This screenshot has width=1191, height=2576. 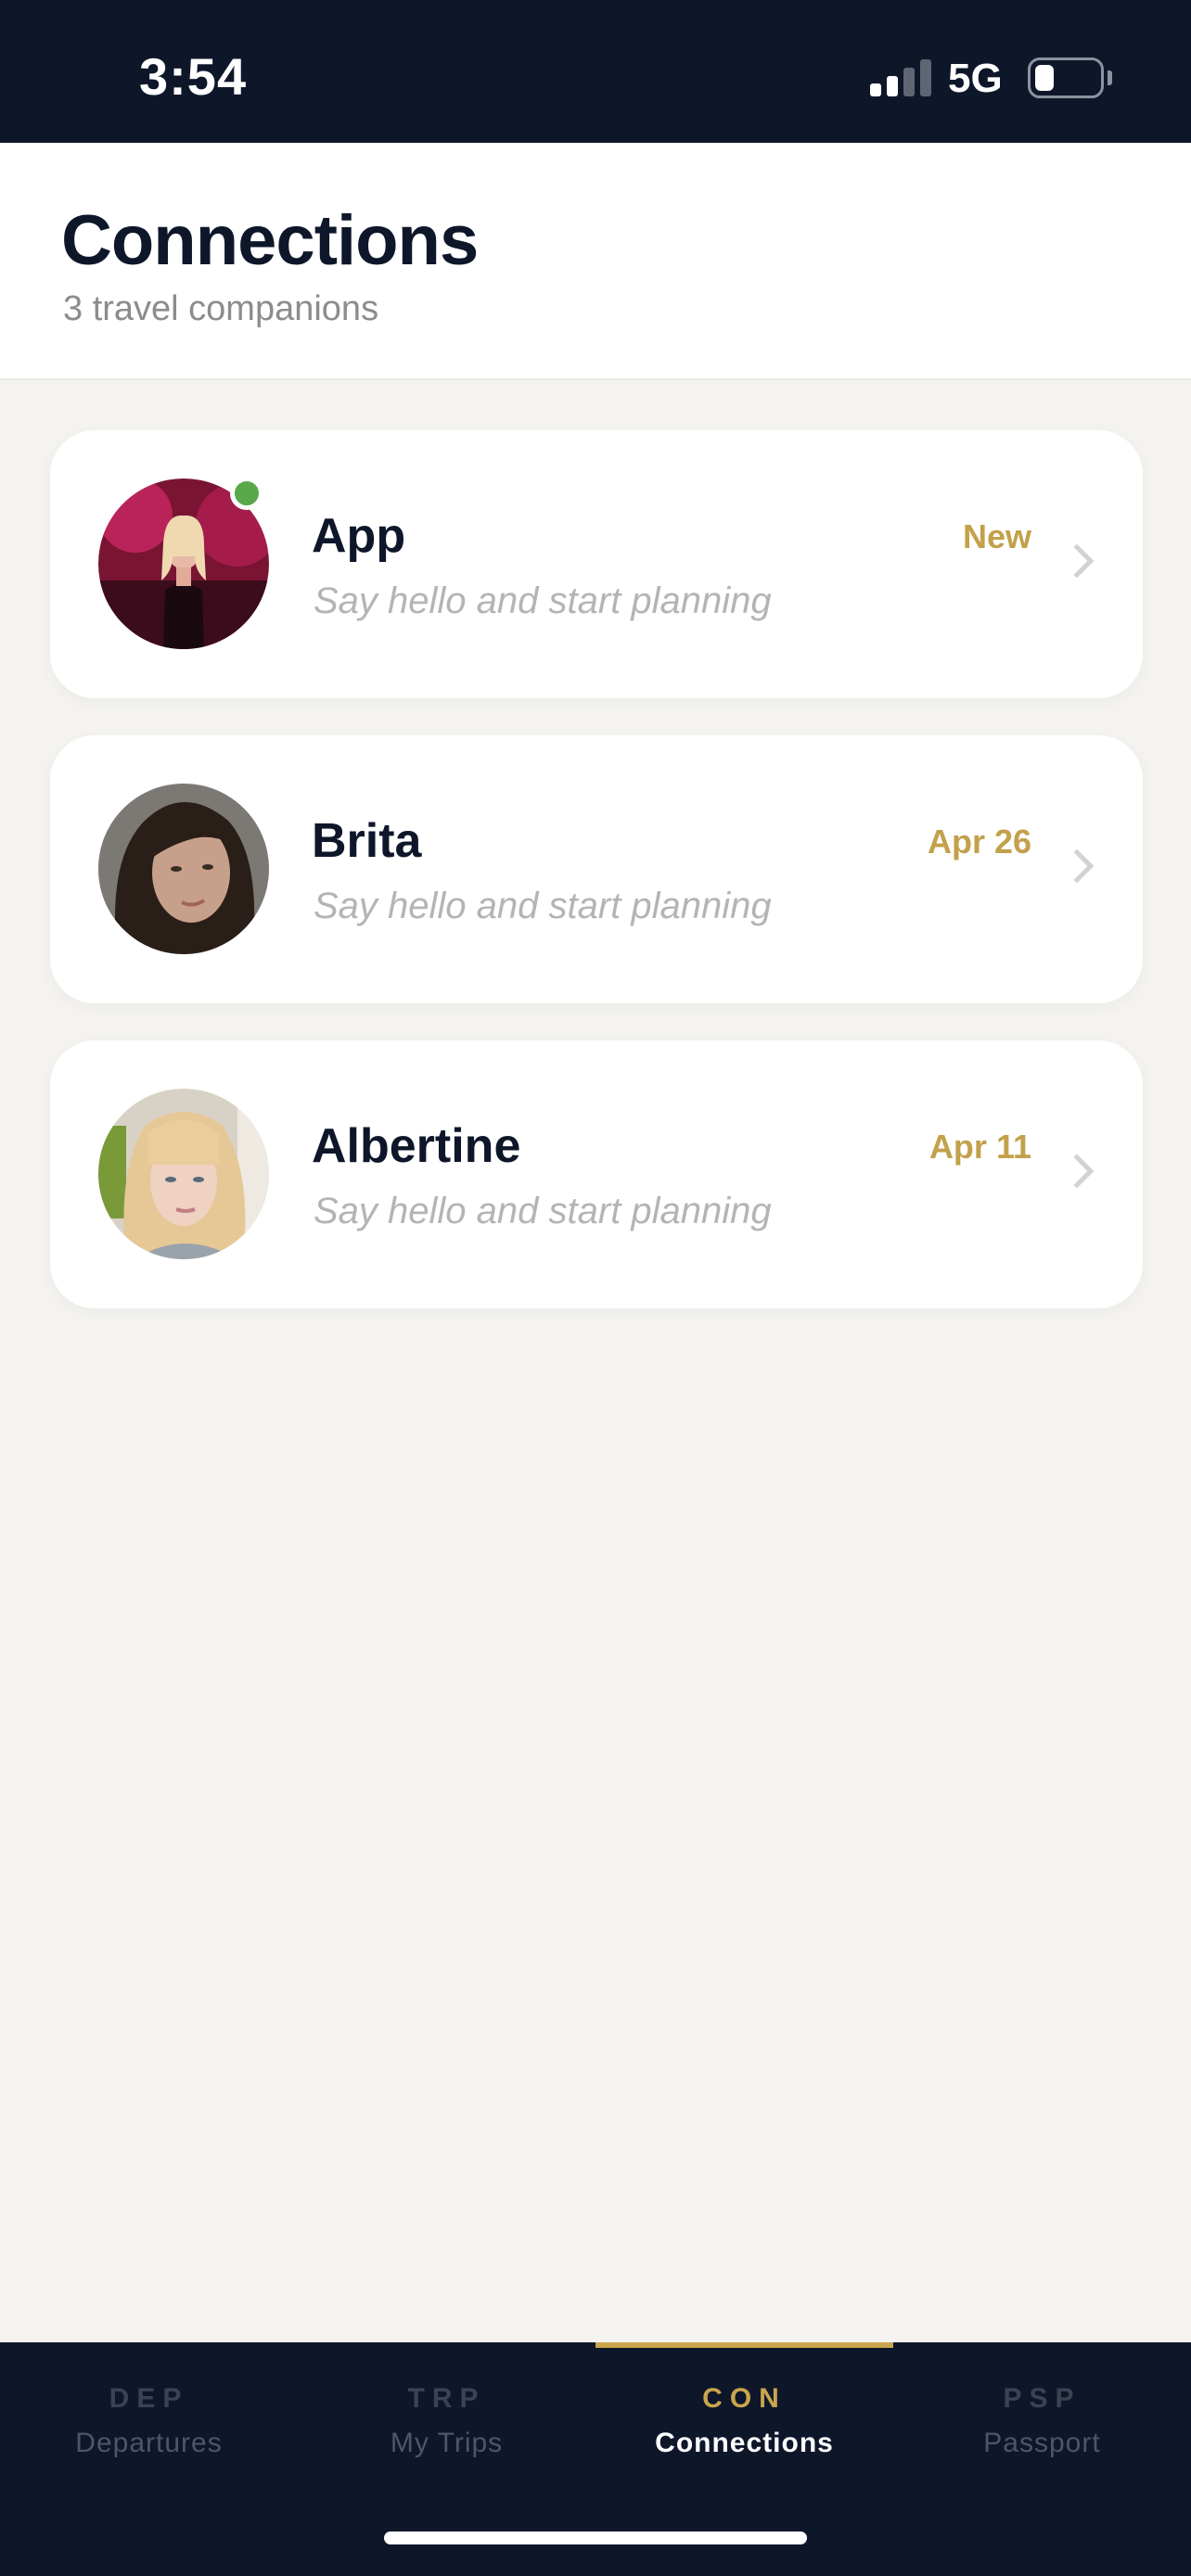 I want to click on status-time: 3:54, so click(x=193, y=76).